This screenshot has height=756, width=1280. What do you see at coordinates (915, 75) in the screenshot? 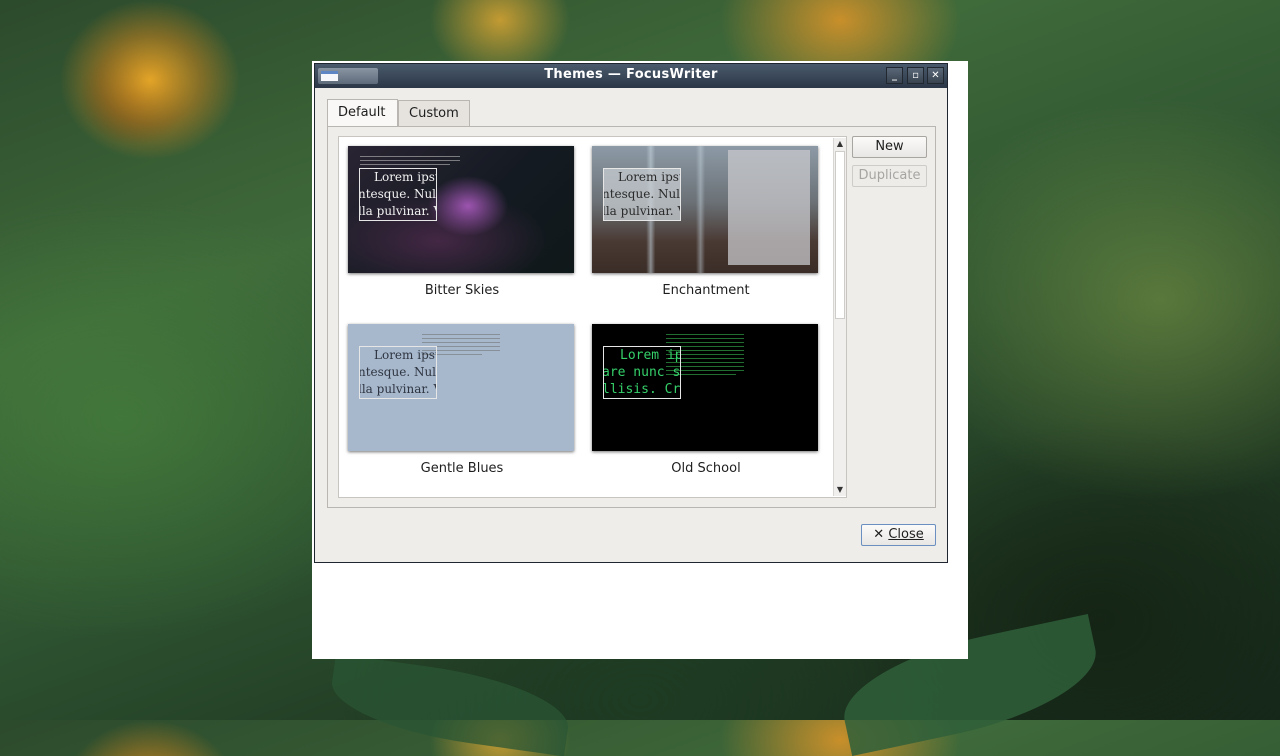
I see `maximize-icon: ▫` at bounding box center [915, 75].